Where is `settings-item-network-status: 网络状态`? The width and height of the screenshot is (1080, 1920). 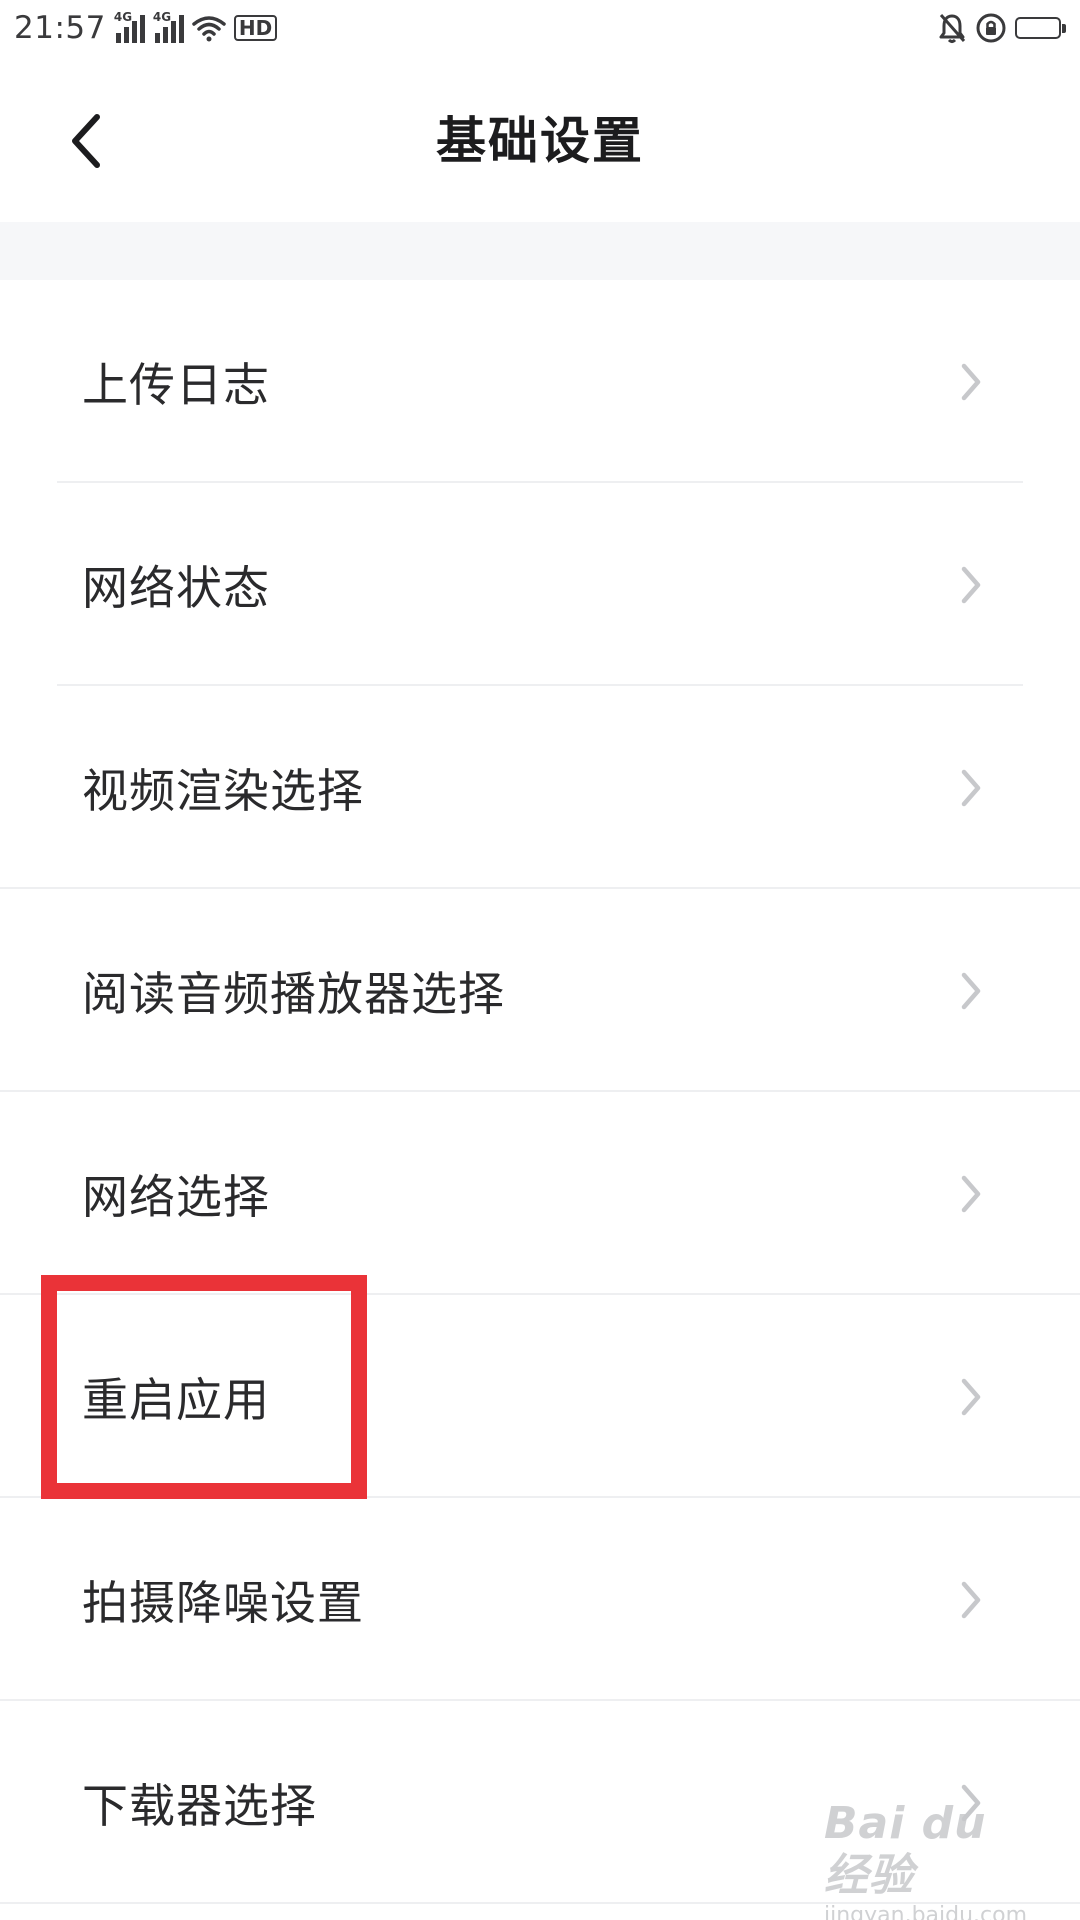 settings-item-network-status: 网络状态 is located at coordinates (540, 584).